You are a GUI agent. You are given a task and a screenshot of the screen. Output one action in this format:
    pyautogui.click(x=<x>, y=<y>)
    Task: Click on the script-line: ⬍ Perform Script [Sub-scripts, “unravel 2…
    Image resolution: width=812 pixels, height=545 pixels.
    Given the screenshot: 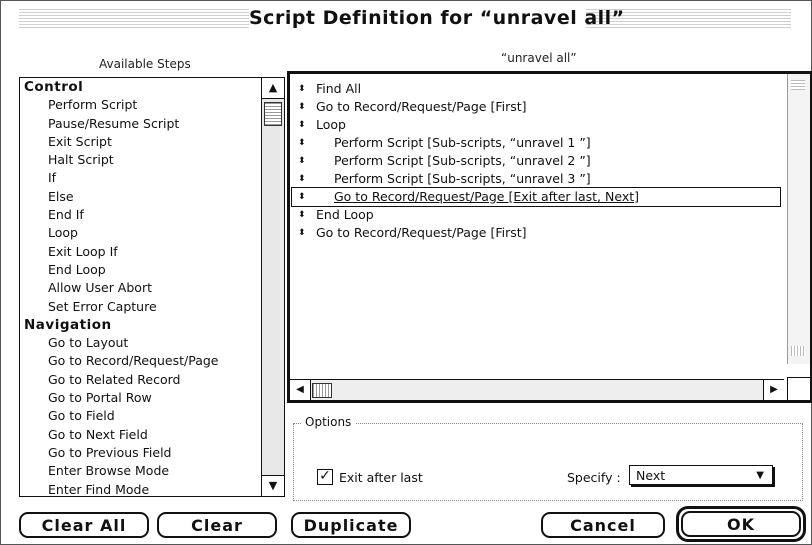 What is the action you would take?
    pyautogui.click(x=536, y=161)
    